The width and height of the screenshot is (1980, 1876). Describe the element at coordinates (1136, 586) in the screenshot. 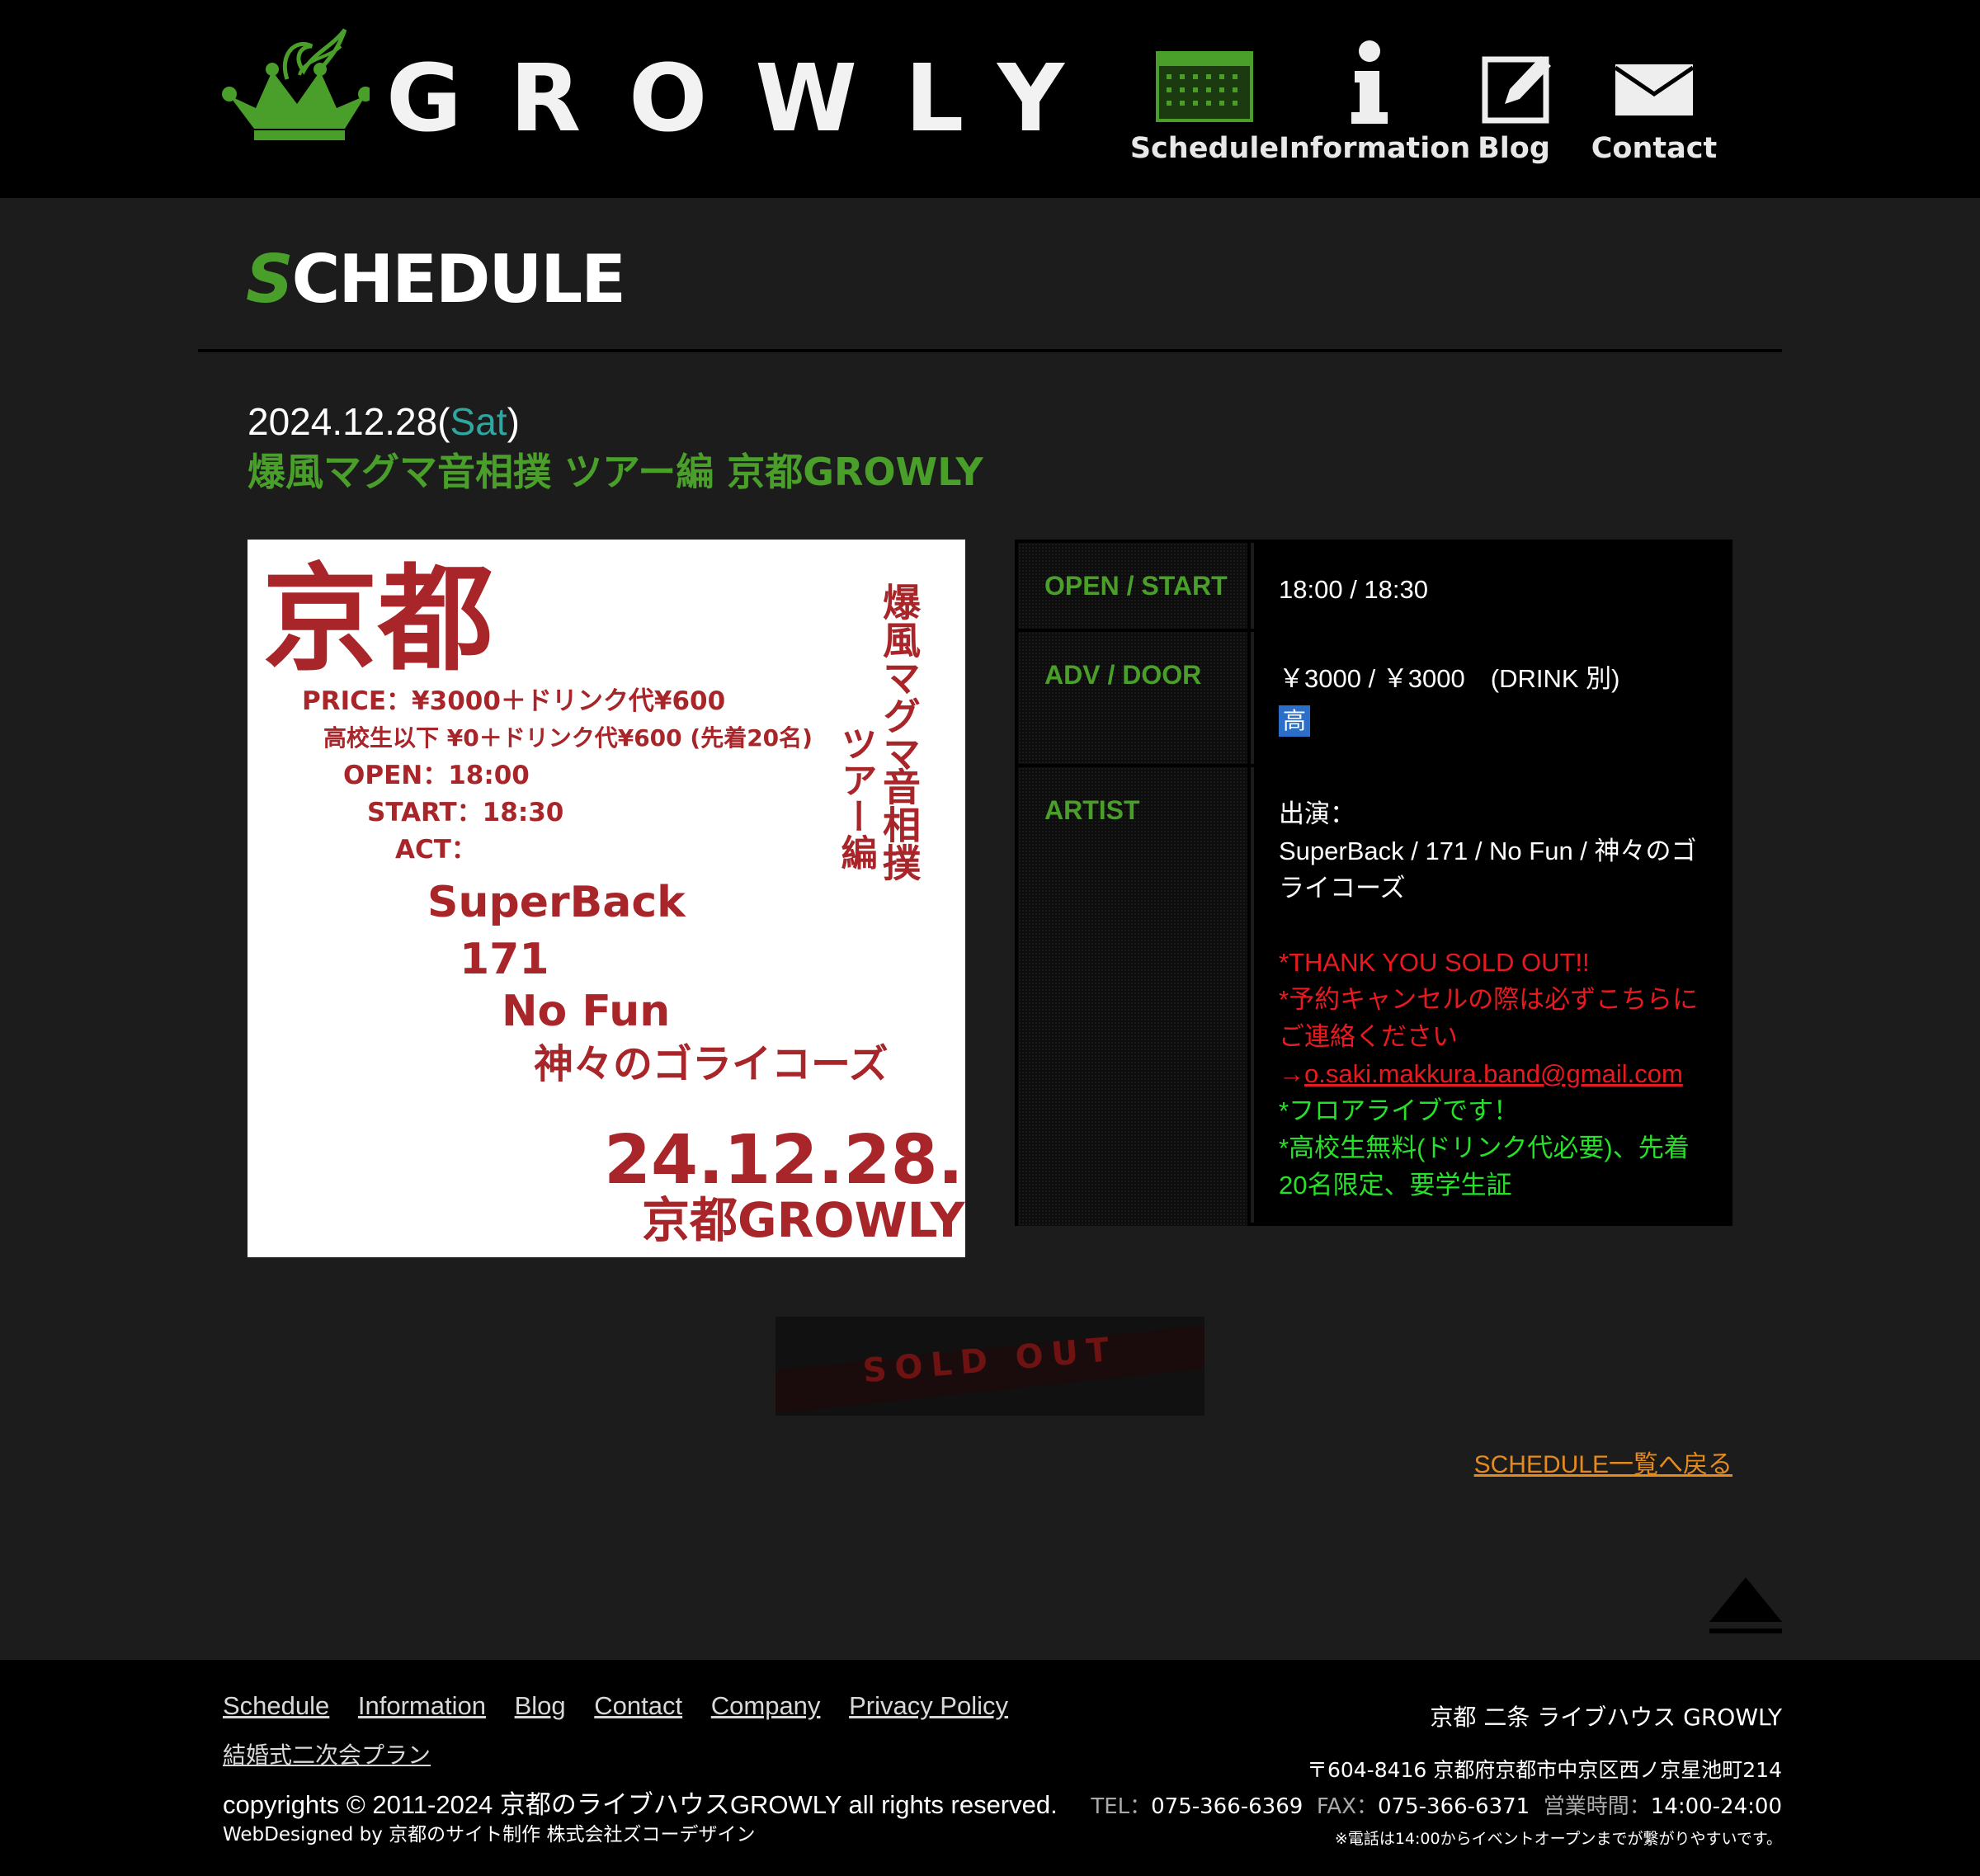

I see `open-start-label: OPEN / START` at that location.